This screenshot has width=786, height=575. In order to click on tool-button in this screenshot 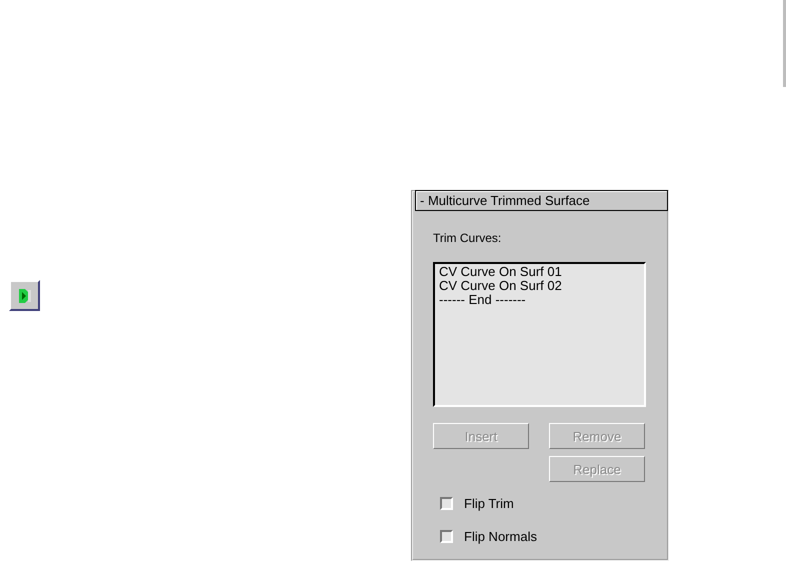, I will do `click(24, 295)`.